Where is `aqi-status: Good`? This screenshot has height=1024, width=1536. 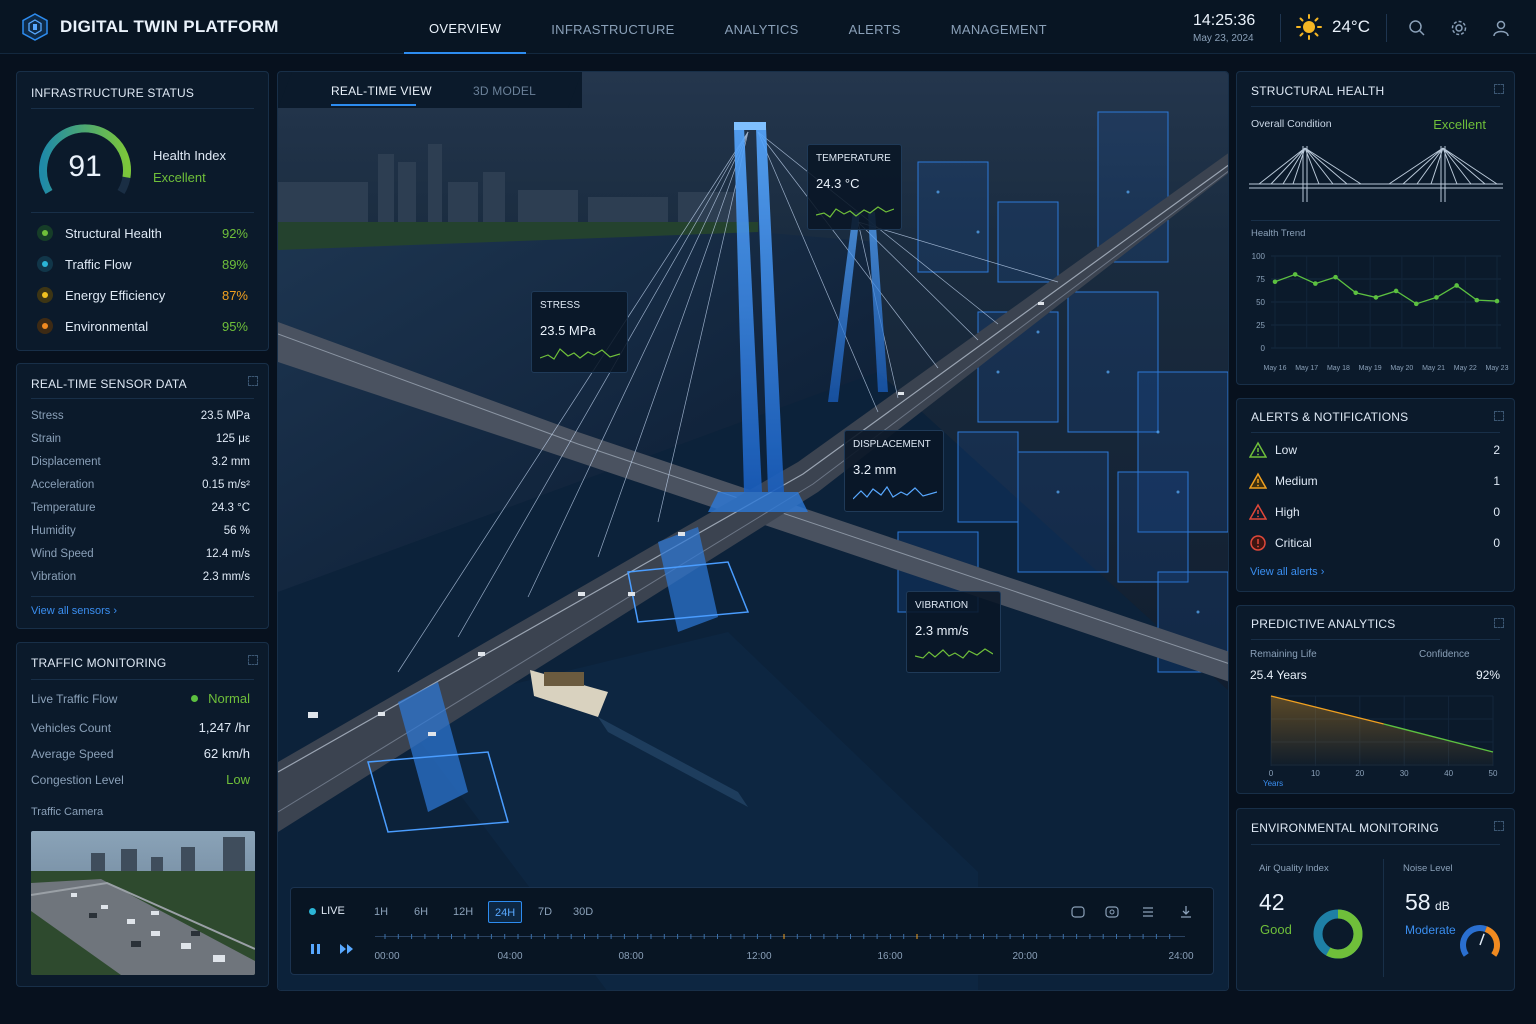 aqi-status: Good is located at coordinates (1276, 929).